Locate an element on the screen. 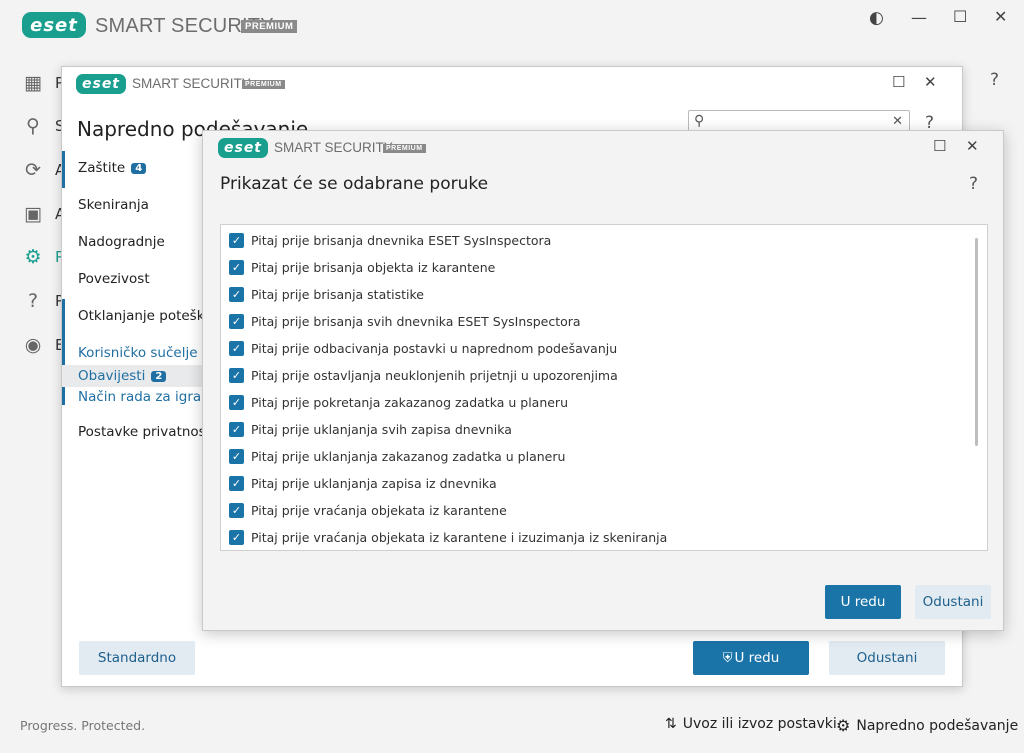 This screenshot has height=753, width=1024. sidebar-item-label: Obavijesti is located at coordinates (112, 376).